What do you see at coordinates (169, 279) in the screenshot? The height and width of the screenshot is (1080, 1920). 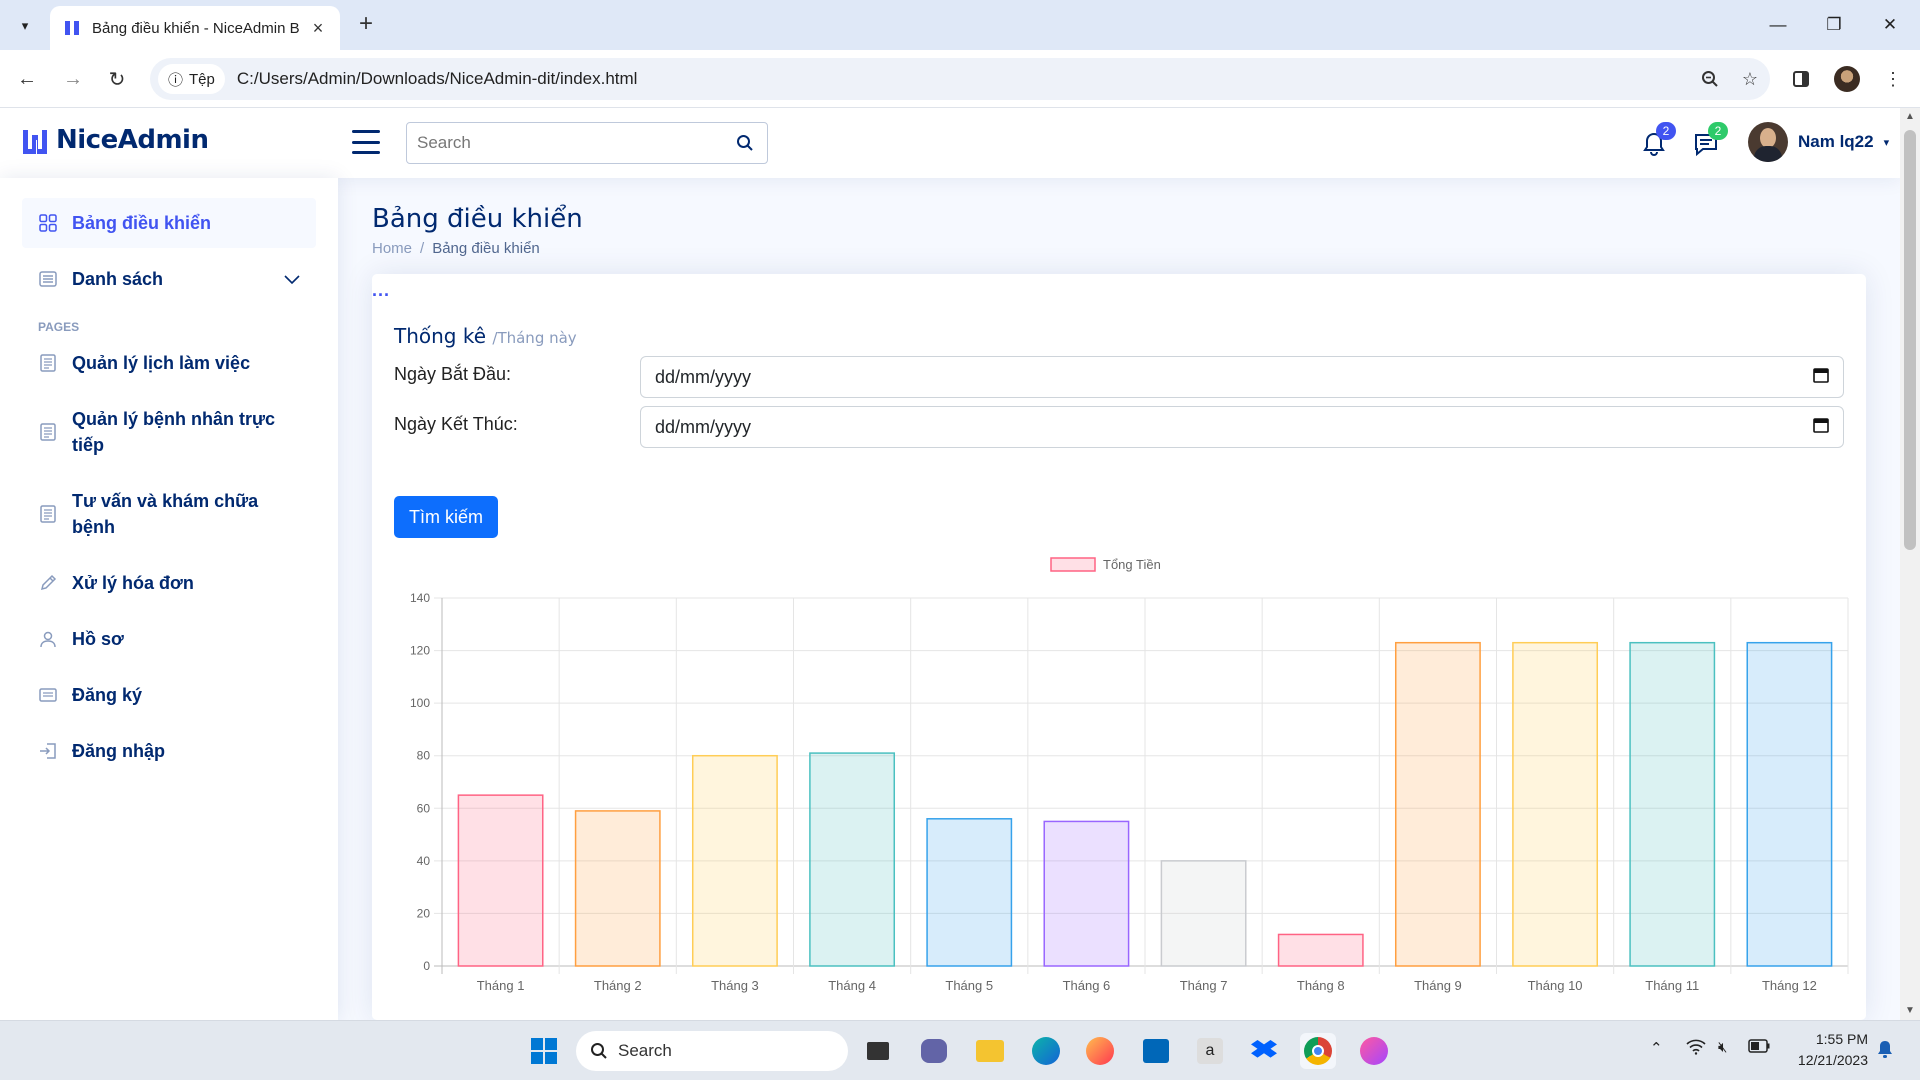 I see `sidebar-item-list: Danh sách` at bounding box center [169, 279].